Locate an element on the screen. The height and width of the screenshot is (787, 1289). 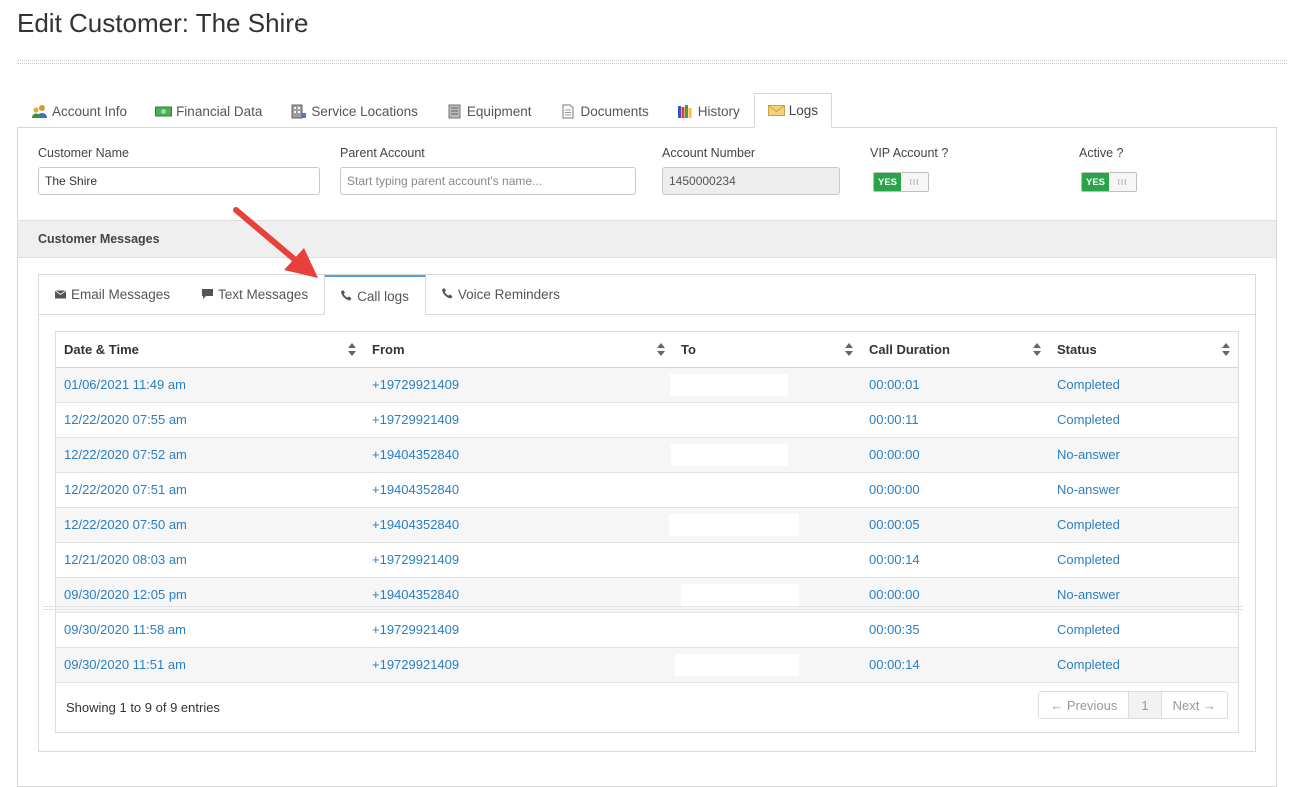
pagination: ← Previous 1 Next → is located at coordinates (1133, 705).